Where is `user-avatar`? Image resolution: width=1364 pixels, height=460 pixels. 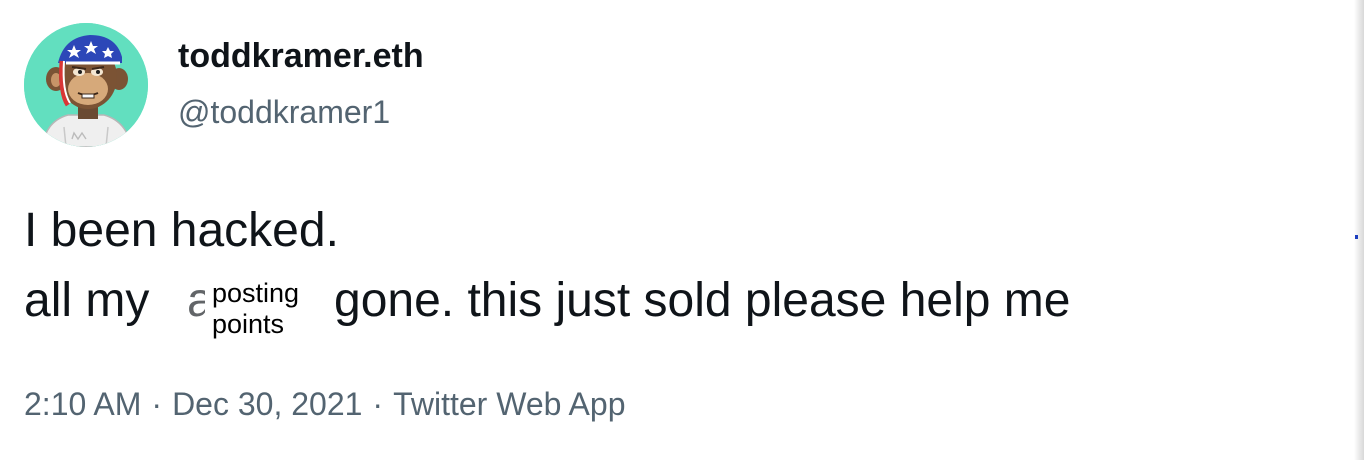 user-avatar is located at coordinates (86, 85).